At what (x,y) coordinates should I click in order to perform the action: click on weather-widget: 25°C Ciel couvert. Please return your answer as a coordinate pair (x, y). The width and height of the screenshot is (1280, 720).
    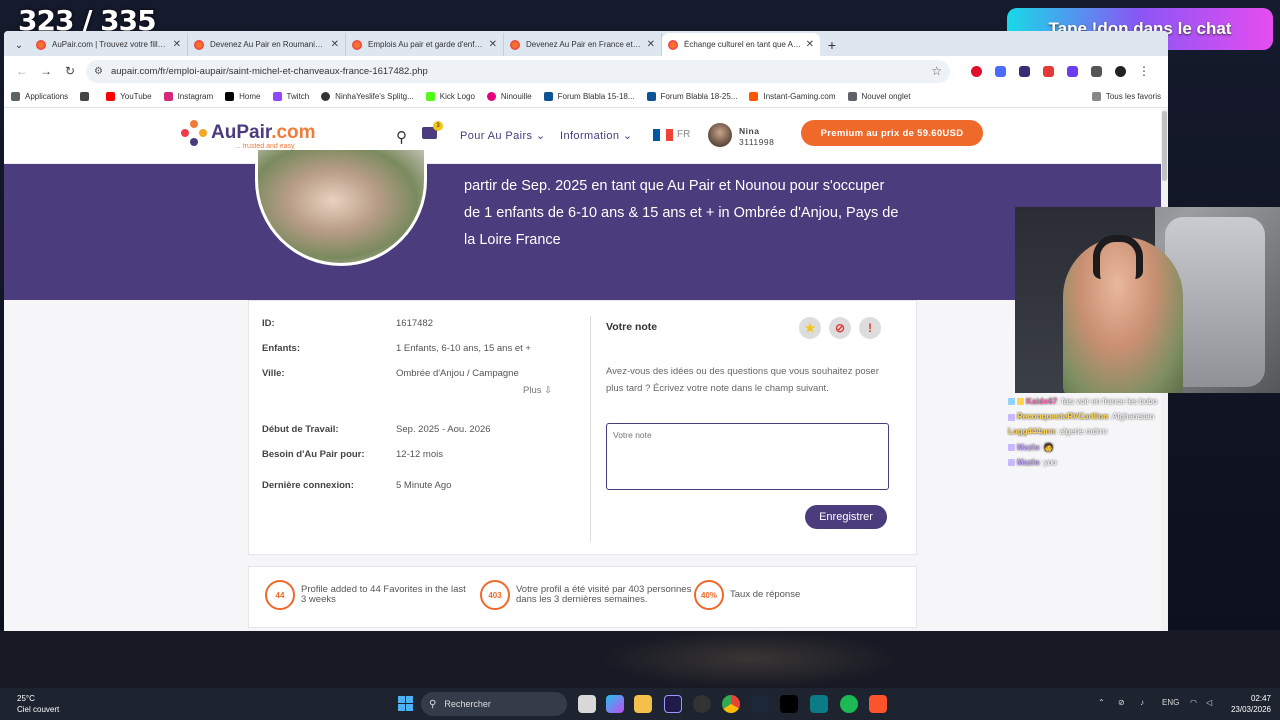
    Looking at the image, I should click on (38, 704).